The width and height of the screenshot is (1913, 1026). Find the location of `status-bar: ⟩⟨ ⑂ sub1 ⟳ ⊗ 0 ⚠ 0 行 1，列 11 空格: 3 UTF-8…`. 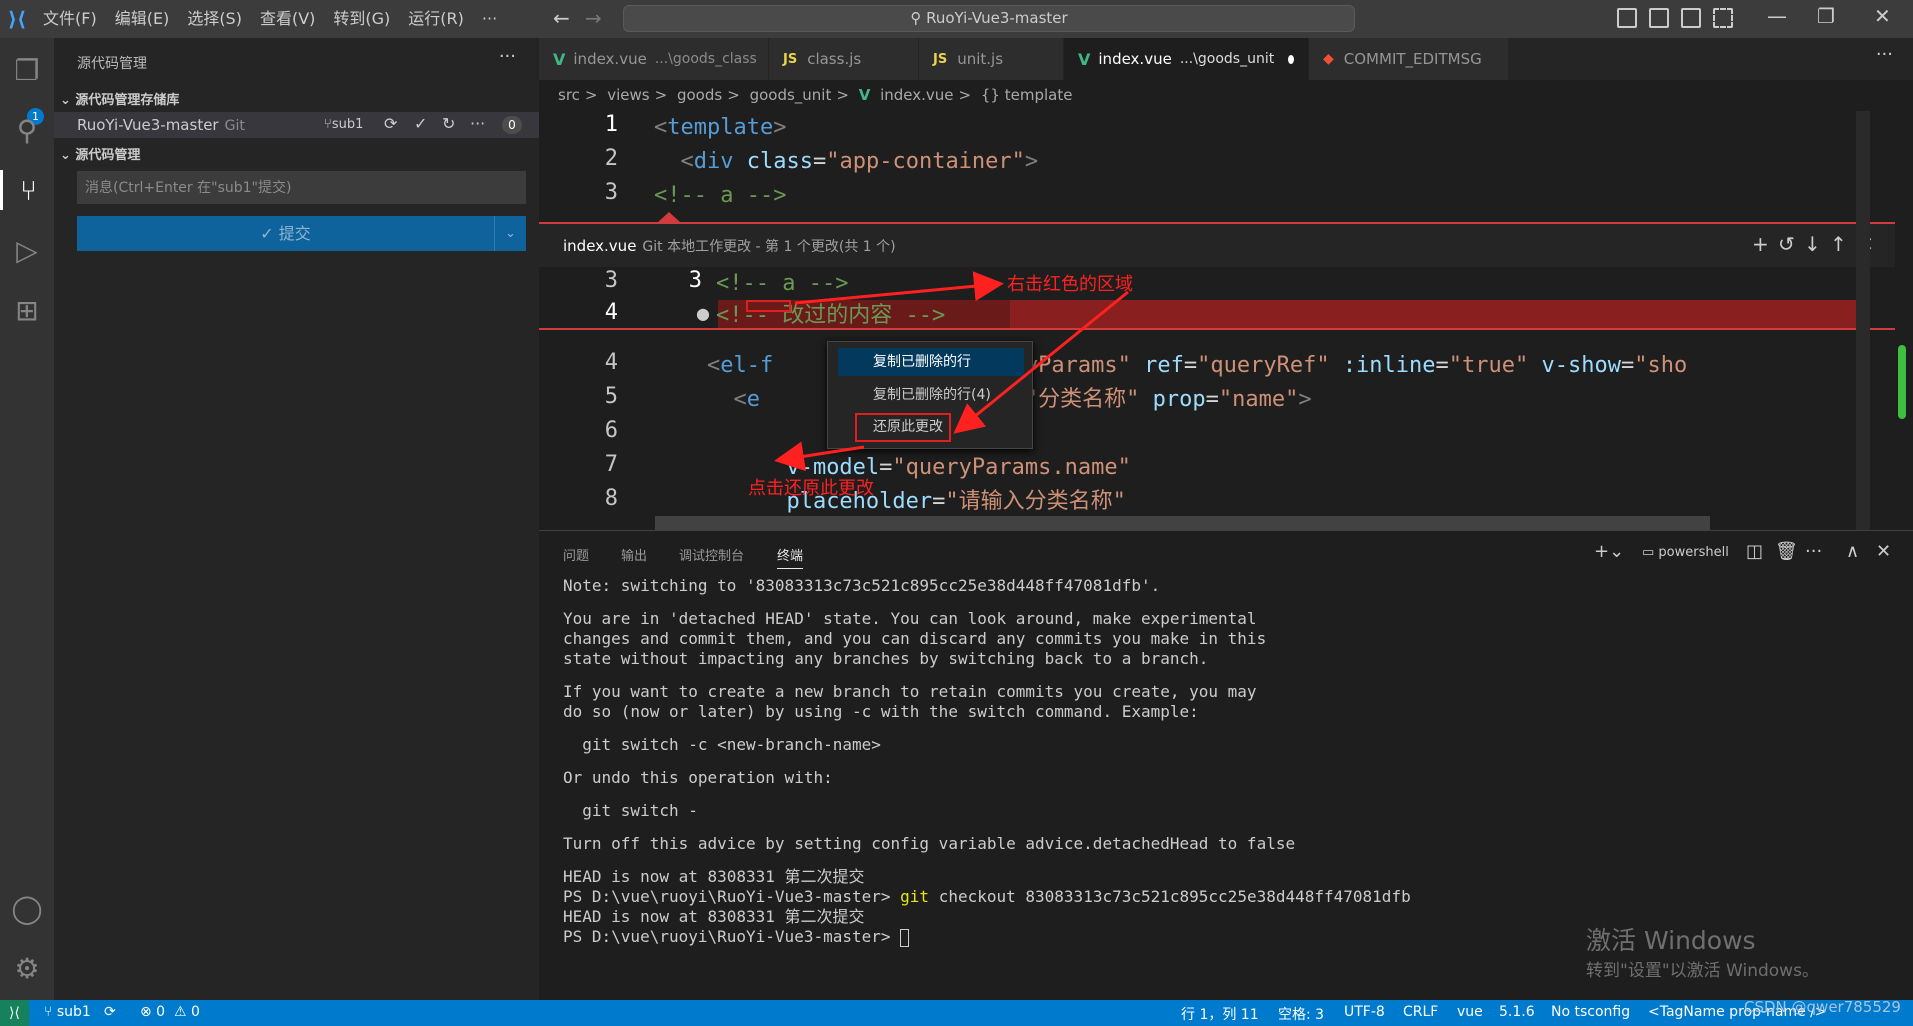

status-bar: ⟩⟨ ⑂ sub1 ⟳ ⊗ 0 ⚠ 0 行 1，列 11 空格: 3 UTF-8… is located at coordinates (956, 1013).